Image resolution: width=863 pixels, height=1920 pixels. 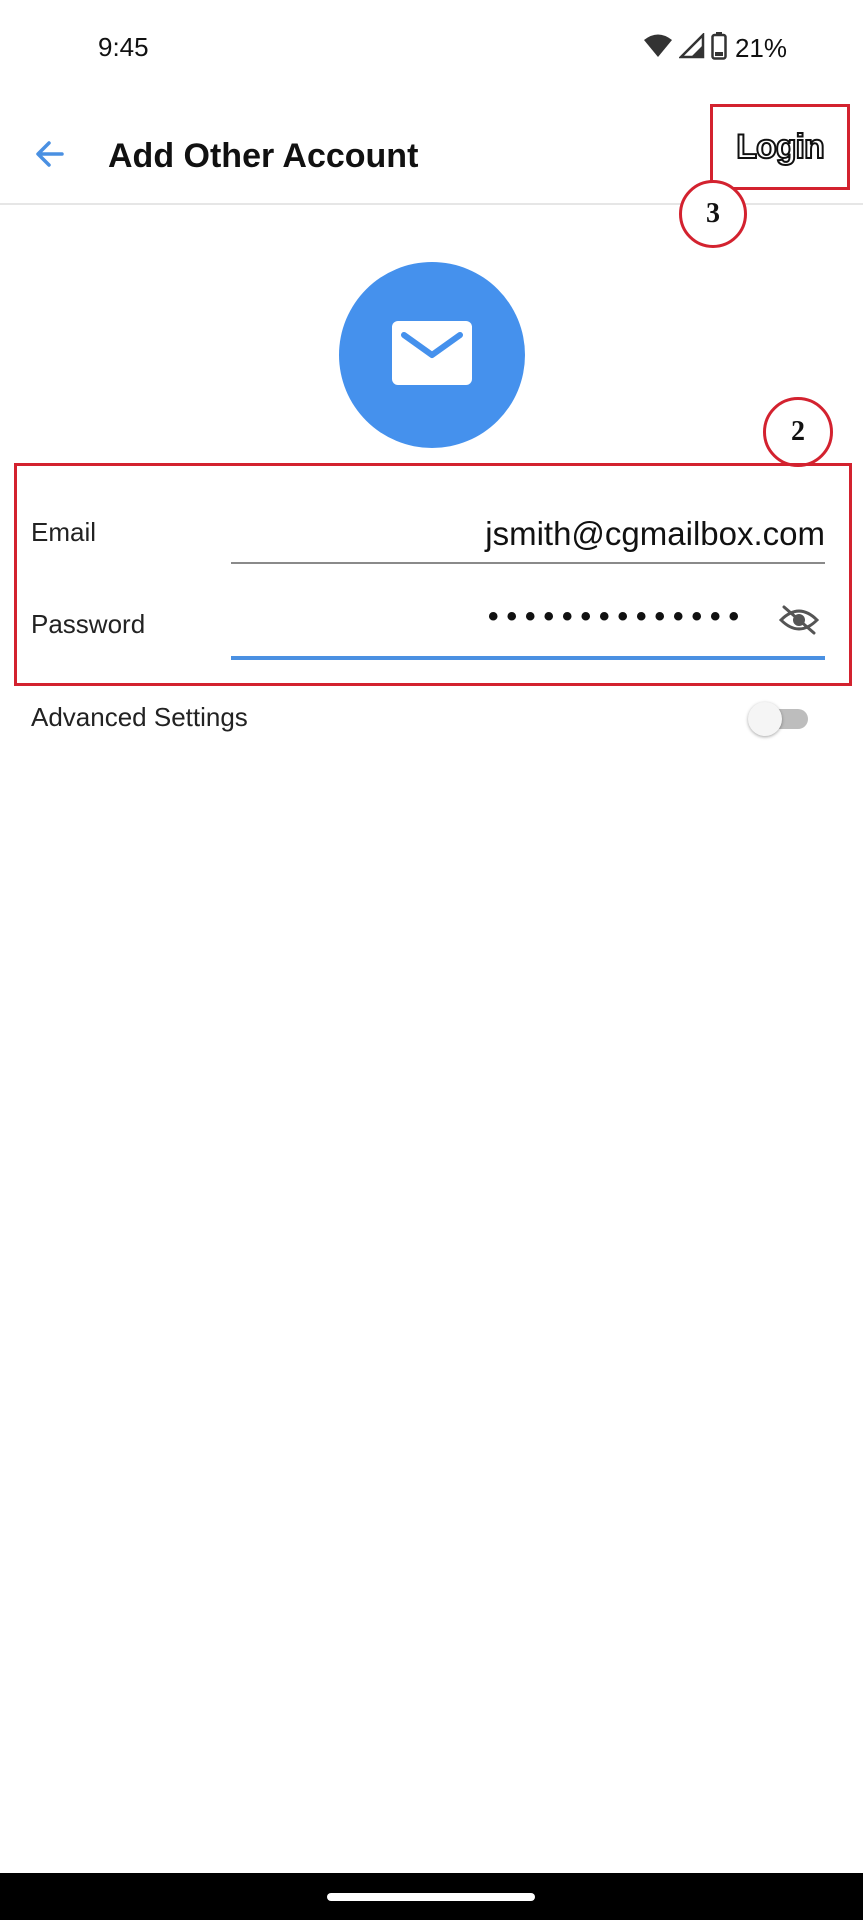 I want to click on page-title: Add Other Account, so click(x=263, y=156).